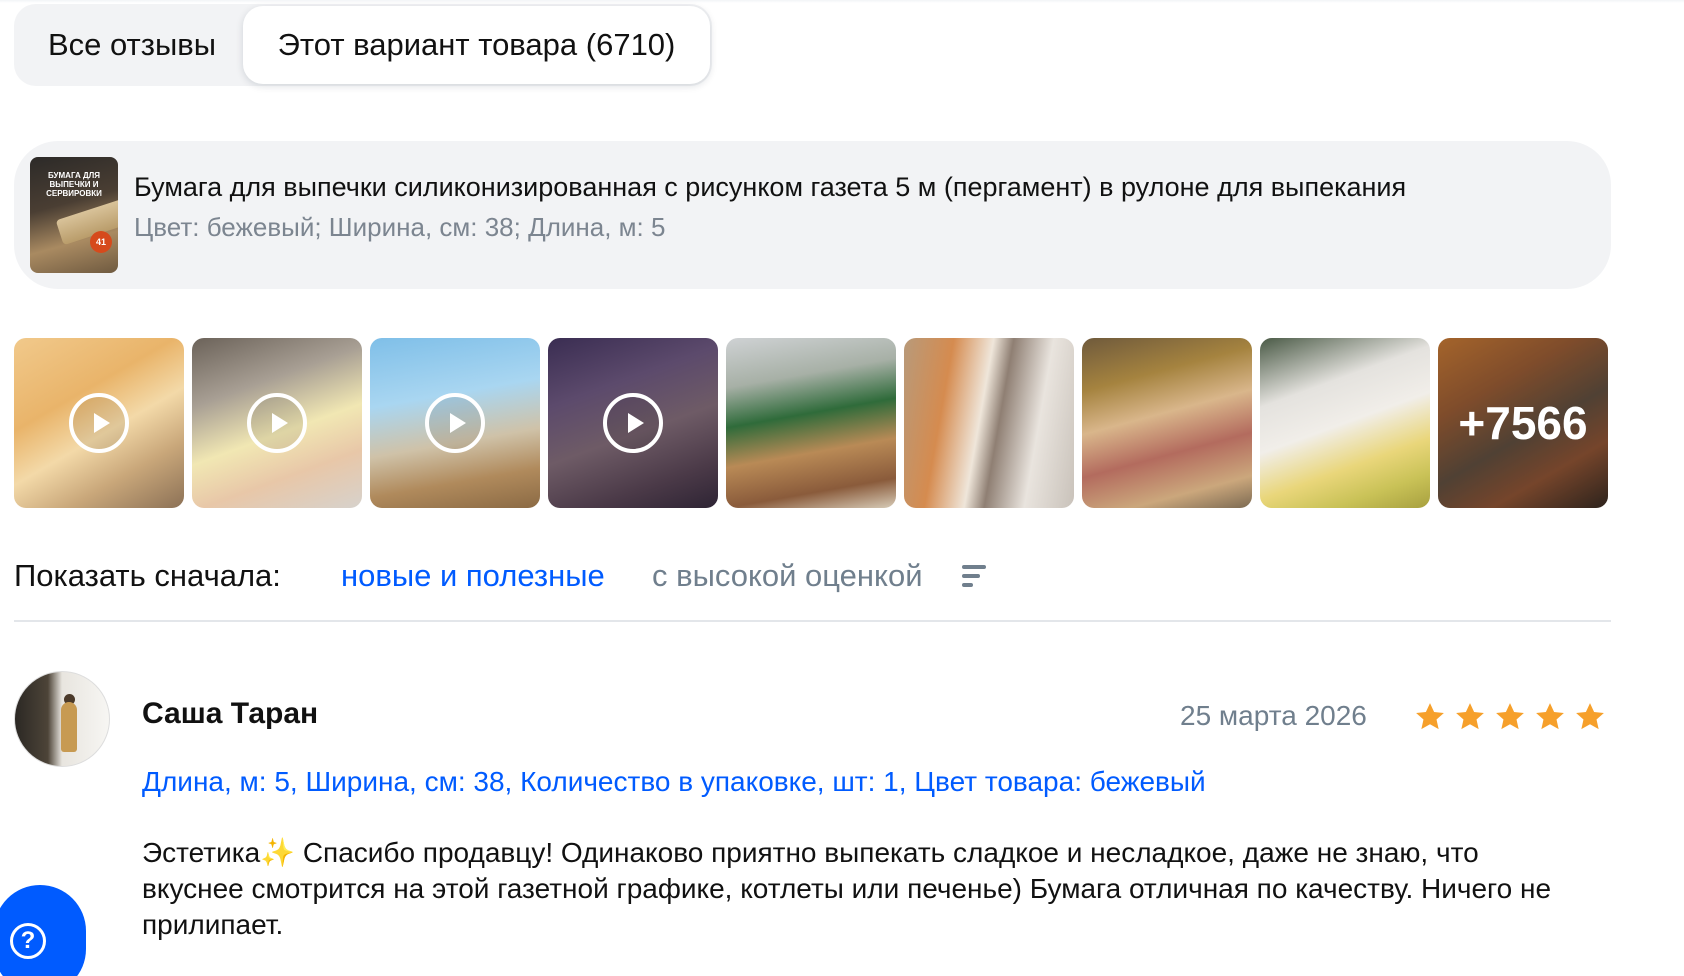  Describe the element at coordinates (812, 621) in the screenshot. I see `divider` at that location.